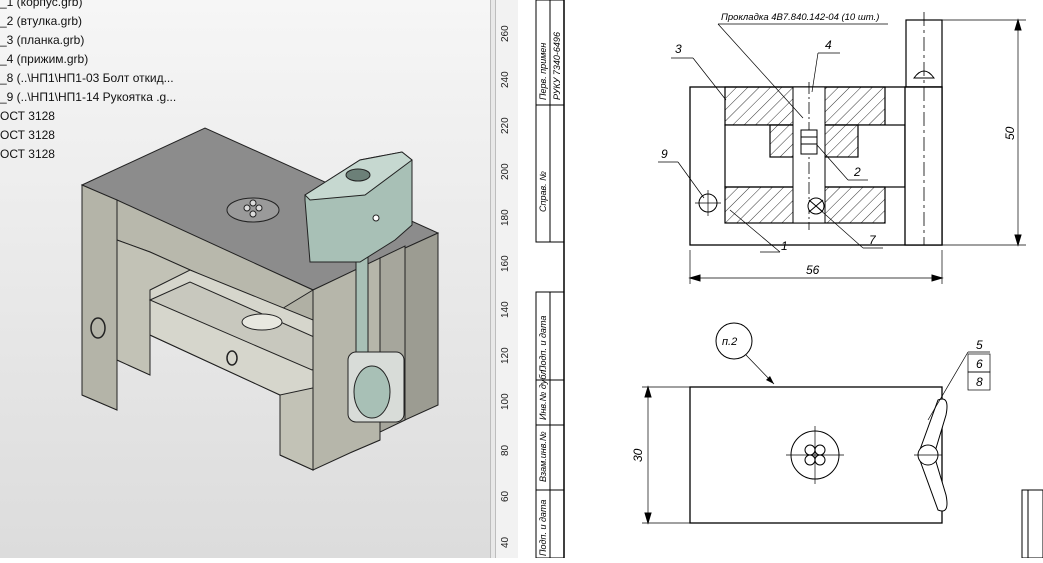  I want to click on leader-note: Прокладка 4В7.840.142-04 (10 шт.), so click(800, 17).